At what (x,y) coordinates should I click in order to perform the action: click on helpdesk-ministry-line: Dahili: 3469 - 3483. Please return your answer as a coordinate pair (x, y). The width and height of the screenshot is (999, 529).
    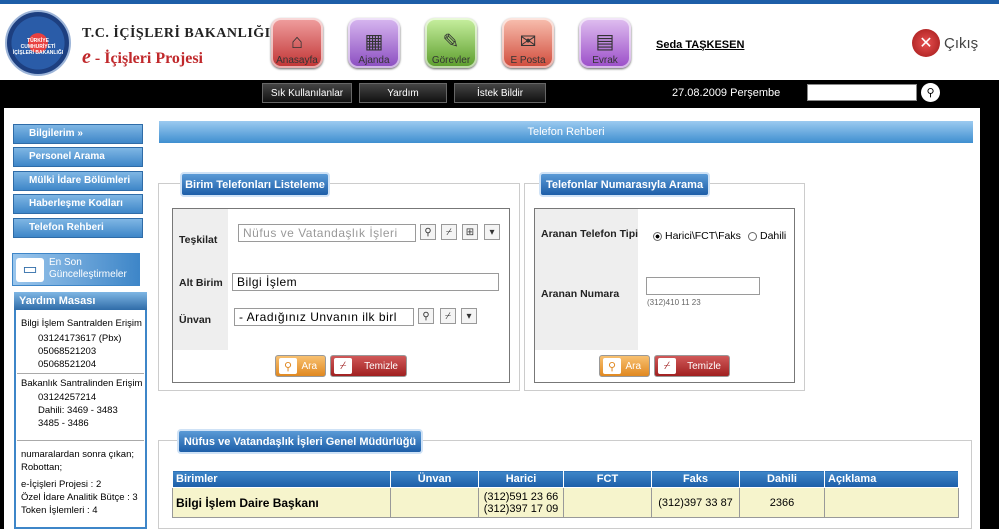
    Looking at the image, I should click on (78, 410).